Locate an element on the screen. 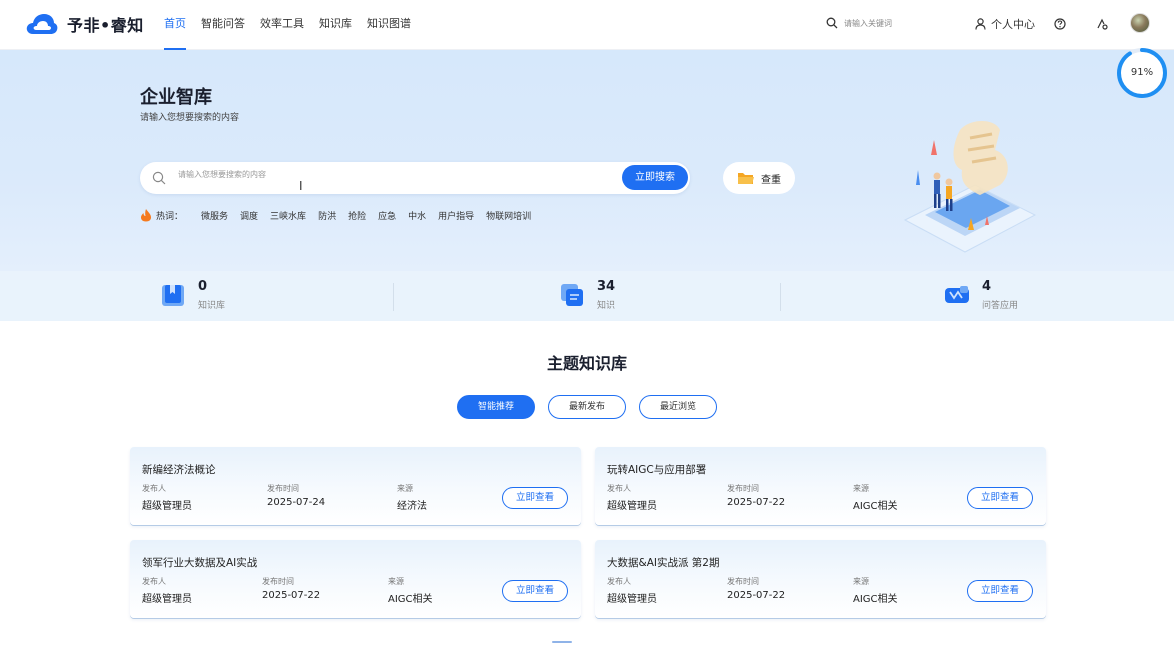 This screenshot has height=660, width=1174. brand-name: 予非•睿知 is located at coordinates (105, 25).